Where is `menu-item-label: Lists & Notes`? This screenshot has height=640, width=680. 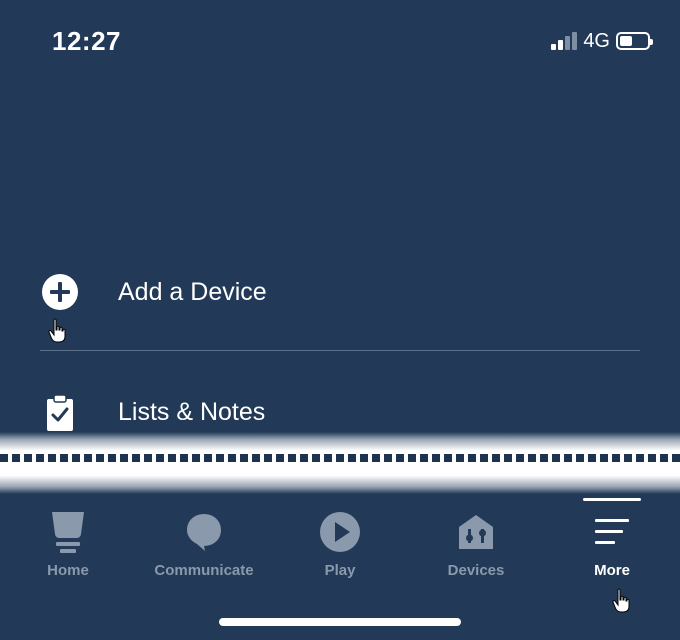
menu-item-label: Lists & Notes is located at coordinates (192, 411).